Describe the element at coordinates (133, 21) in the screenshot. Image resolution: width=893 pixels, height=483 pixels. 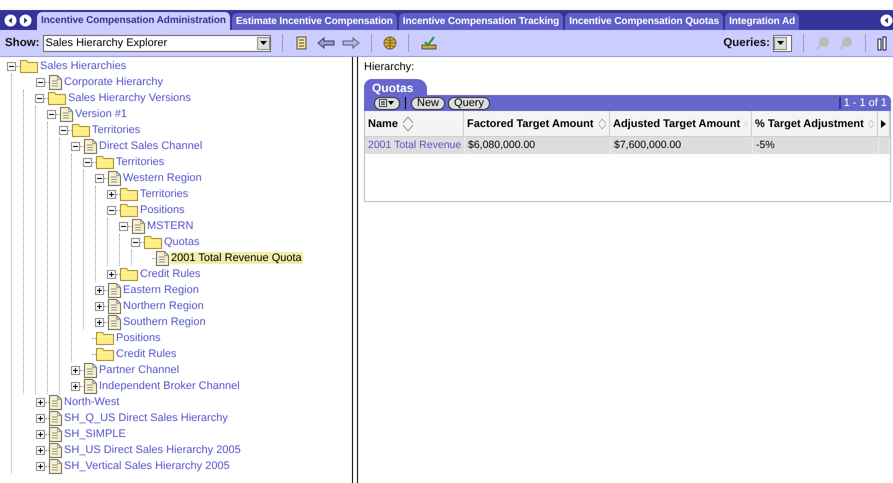
I see `tab: Incentive Compensation Administration` at that location.